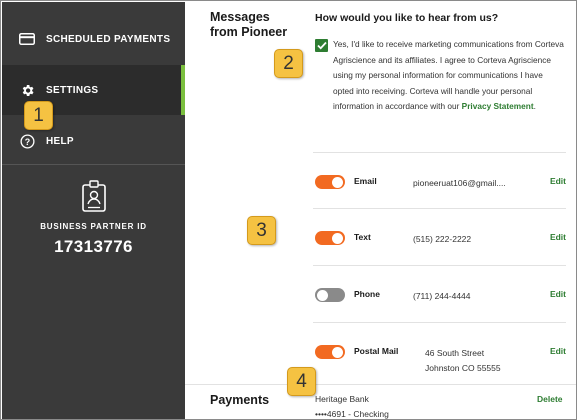  Describe the element at coordinates (261, 230) in the screenshot. I see `callout-badge: 3` at that location.